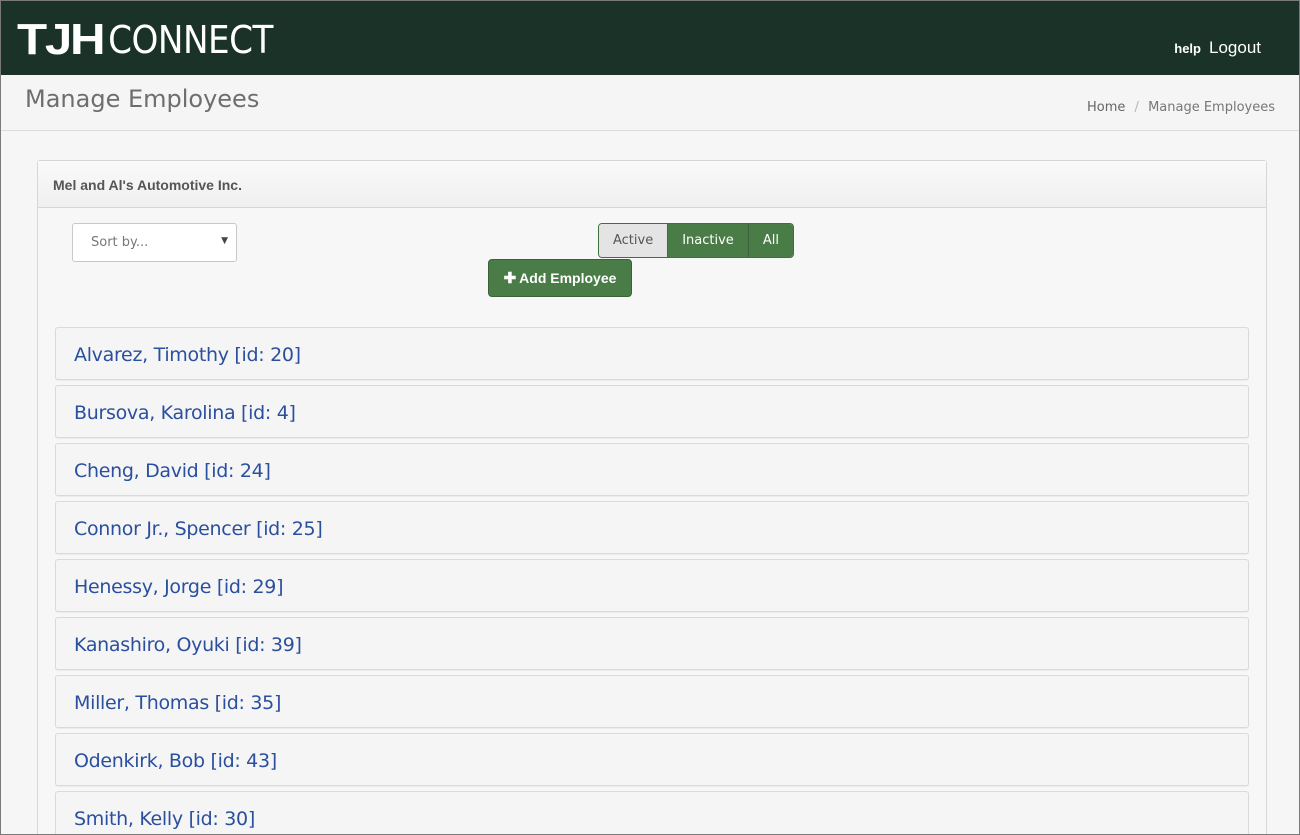 This screenshot has height=835, width=1300. I want to click on employee-name-link: Odenkirk, Bob [id: 43], so click(175, 761).